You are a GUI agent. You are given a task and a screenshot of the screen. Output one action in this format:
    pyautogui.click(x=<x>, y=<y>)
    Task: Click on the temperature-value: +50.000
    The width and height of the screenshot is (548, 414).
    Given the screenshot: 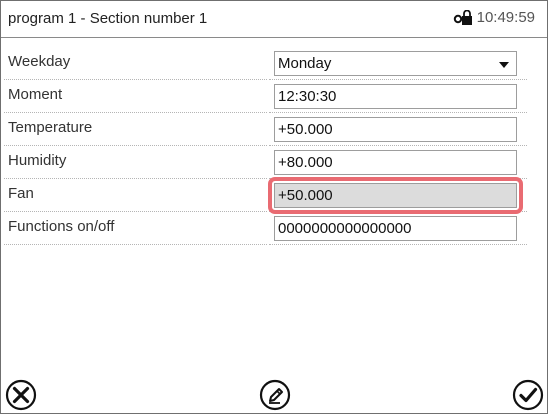 What is the action you would take?
    pyautogui.click(x=305, y=129)
    